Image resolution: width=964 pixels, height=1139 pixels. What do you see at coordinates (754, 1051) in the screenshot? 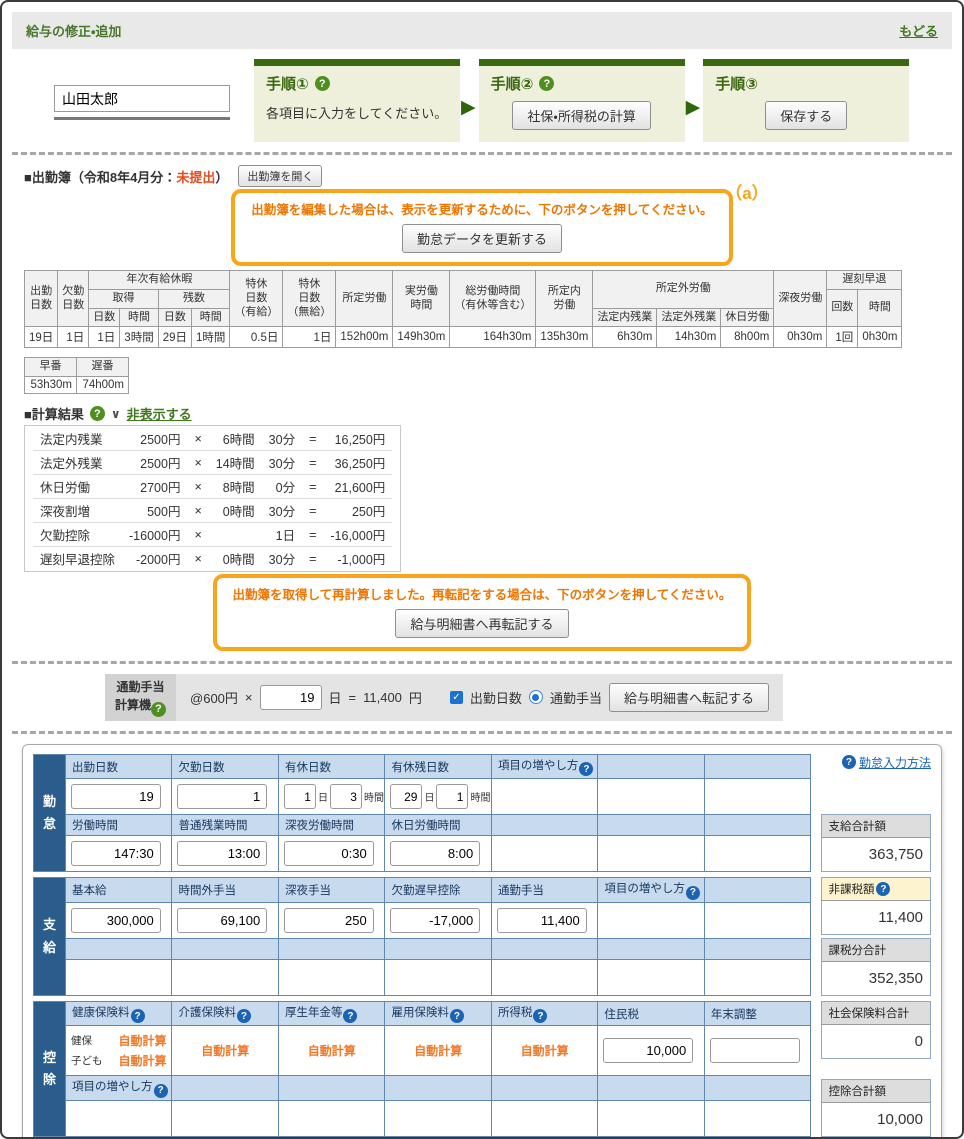
I see `year-end-adjustment-input` at bounding box center [754, 1051].